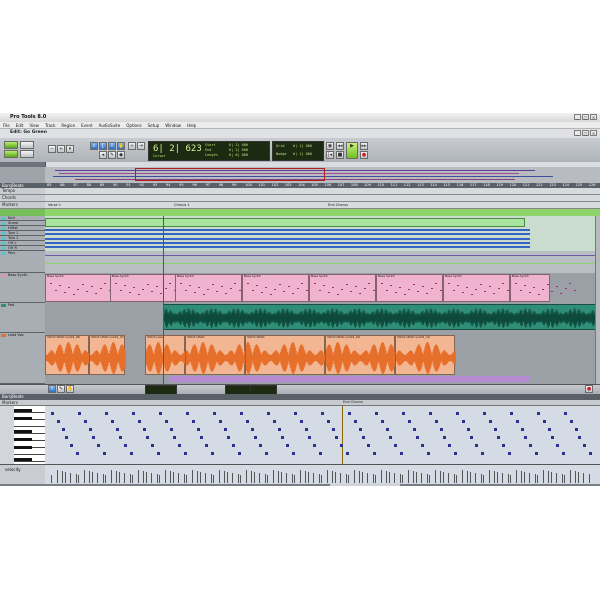 This screenshot has width=600, height=600. What do you see at coordinates (577, 117) in the screenshot?
I see `minimize-icon: _` at bounding box center [577, 117].